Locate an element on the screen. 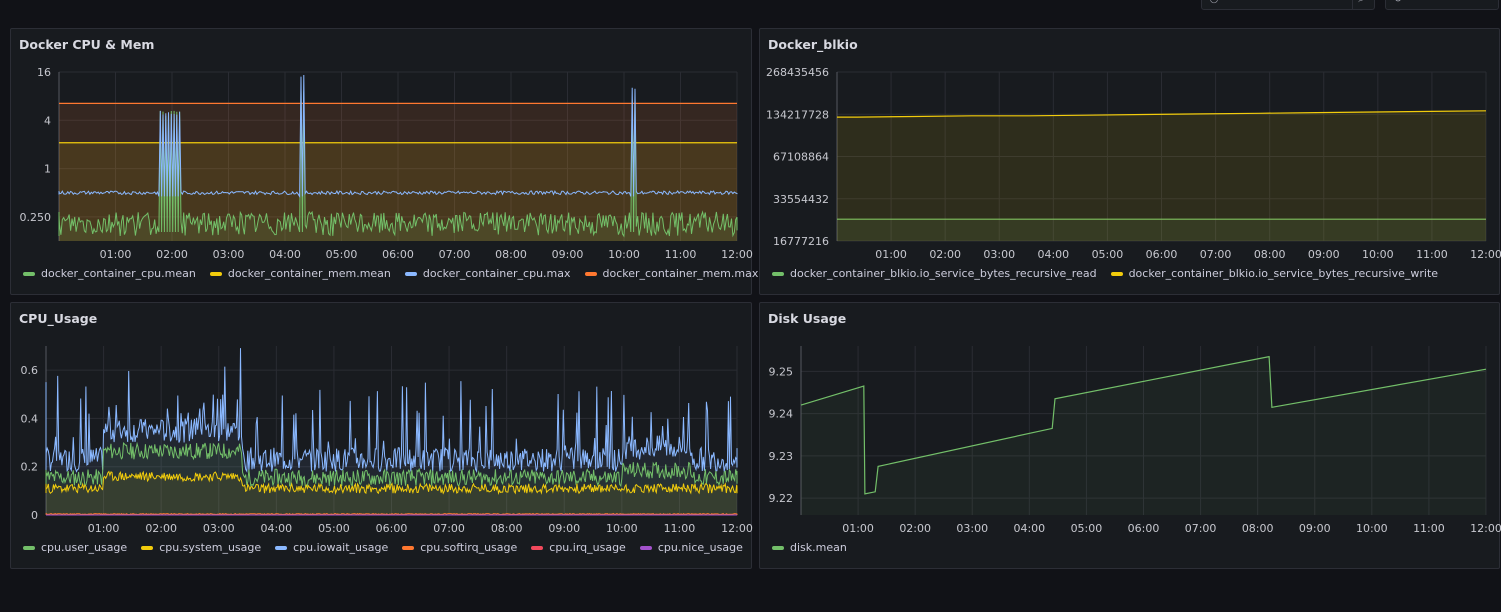 This screenshot has width=1501, height=612. legend-label: disk.mean is located at coordinates (818, 547).